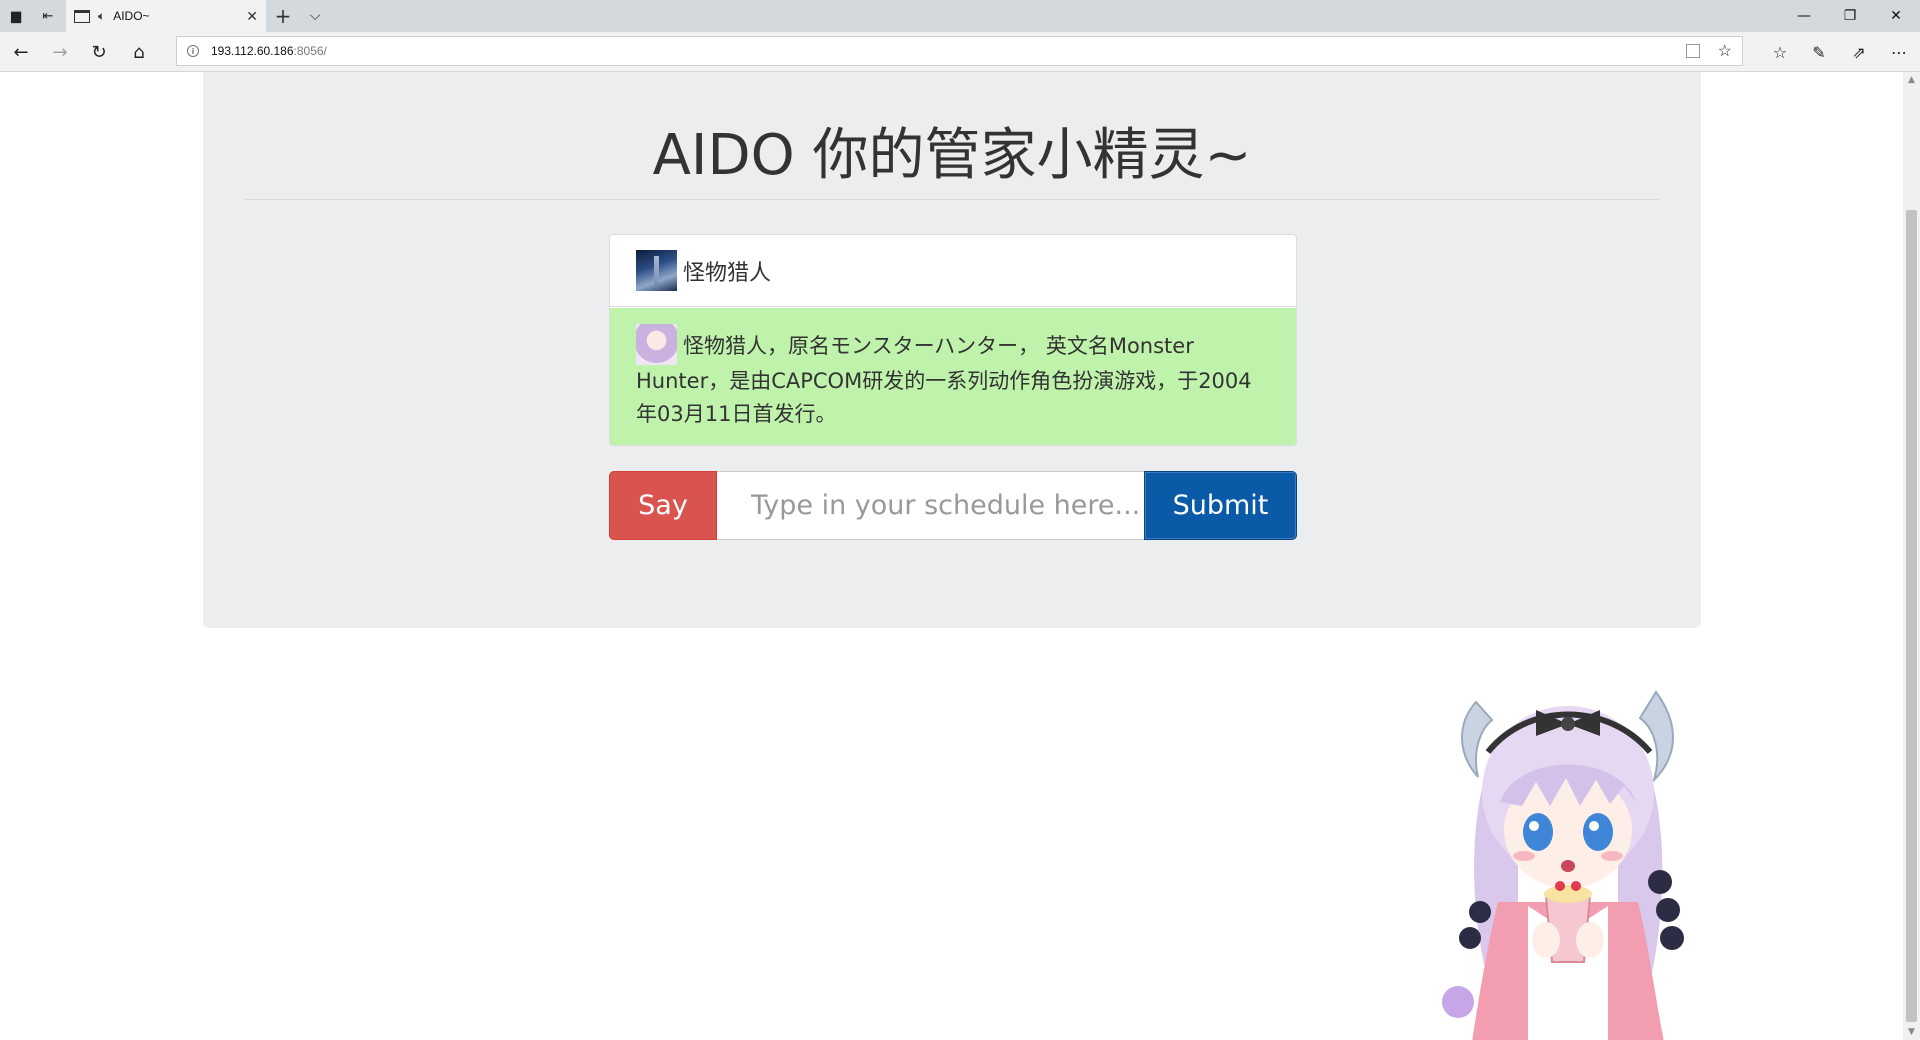 The image size is (1920, 1040). I want to click on tab-title: AIDO~, so click(131, 16).